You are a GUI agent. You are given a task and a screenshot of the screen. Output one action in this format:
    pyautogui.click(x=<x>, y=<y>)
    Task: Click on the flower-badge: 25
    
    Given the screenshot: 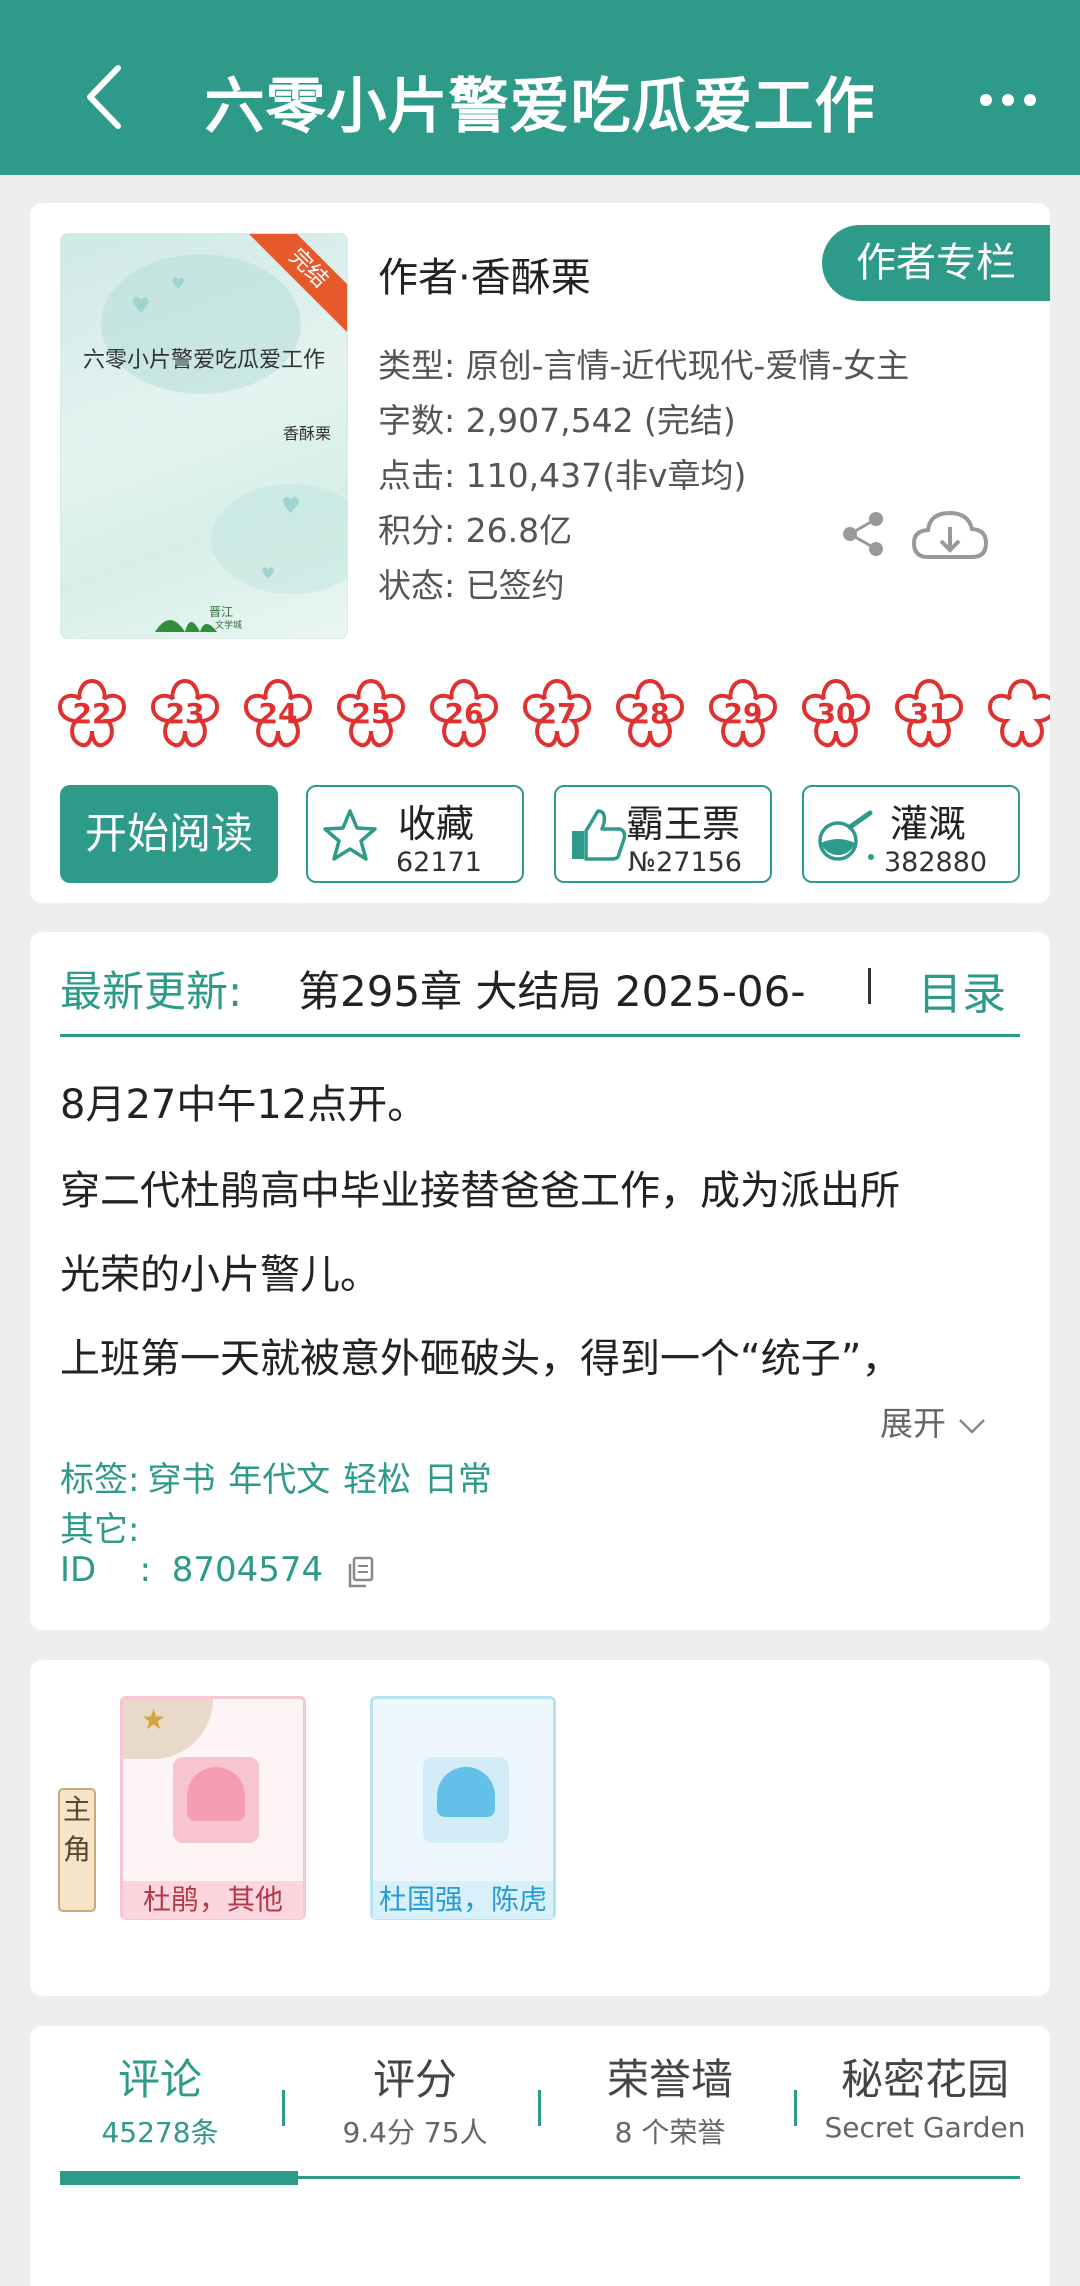 What is the action you would take?
    pyautogui.click(x=371, y=713)
    